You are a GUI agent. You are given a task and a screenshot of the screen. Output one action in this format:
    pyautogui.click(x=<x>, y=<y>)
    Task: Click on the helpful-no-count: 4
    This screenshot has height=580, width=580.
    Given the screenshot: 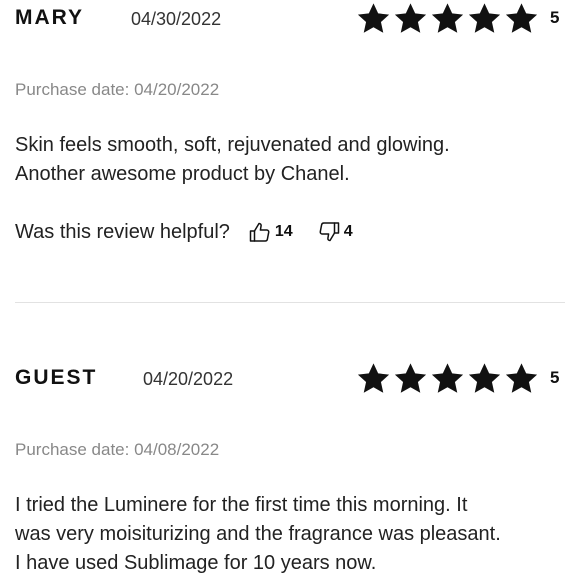 What is the action you would take?
    pyautogui.click(x=348, y=231)
    